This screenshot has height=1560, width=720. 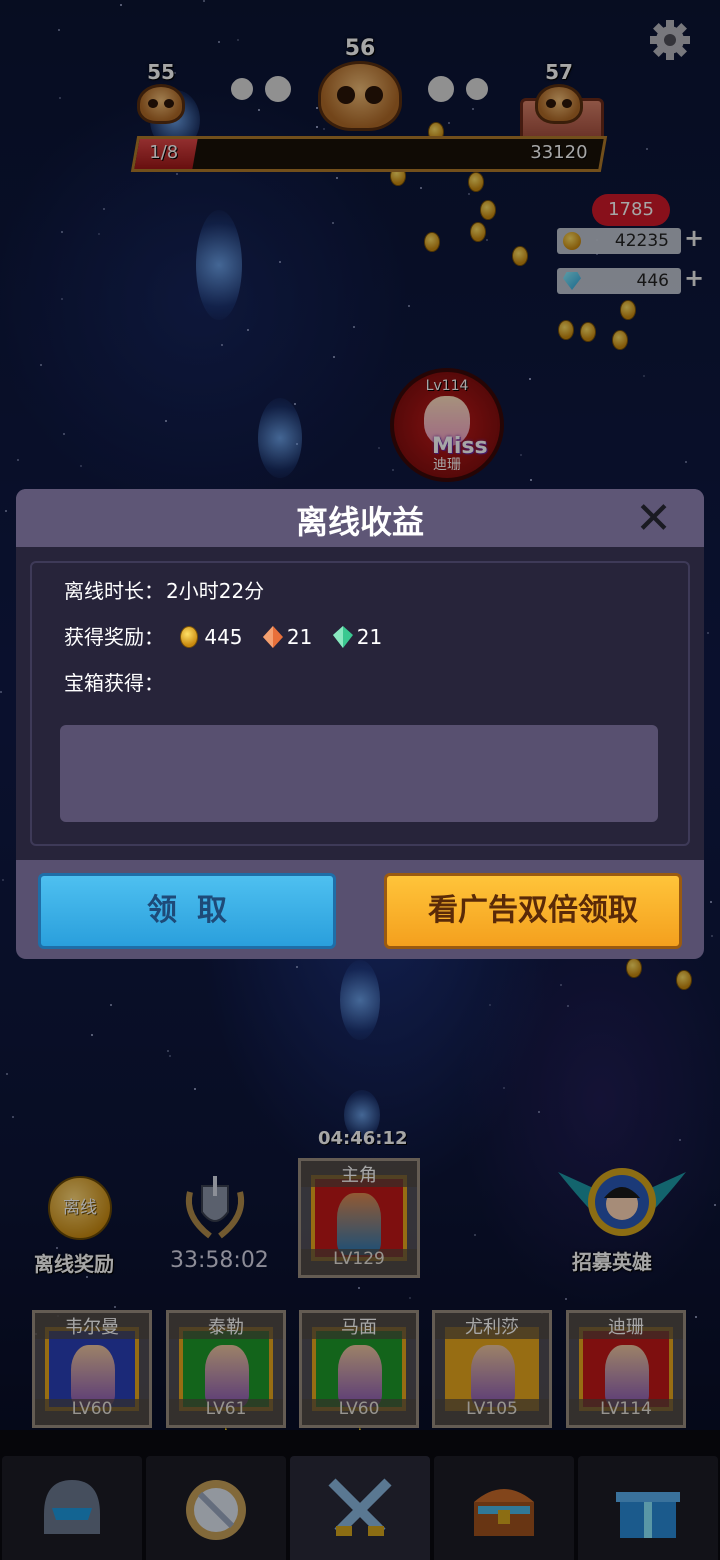 What do you see at coordinates (189, 637) in the screenshot?
I see `gold-coin-icon` at bounding box center [189, 637].